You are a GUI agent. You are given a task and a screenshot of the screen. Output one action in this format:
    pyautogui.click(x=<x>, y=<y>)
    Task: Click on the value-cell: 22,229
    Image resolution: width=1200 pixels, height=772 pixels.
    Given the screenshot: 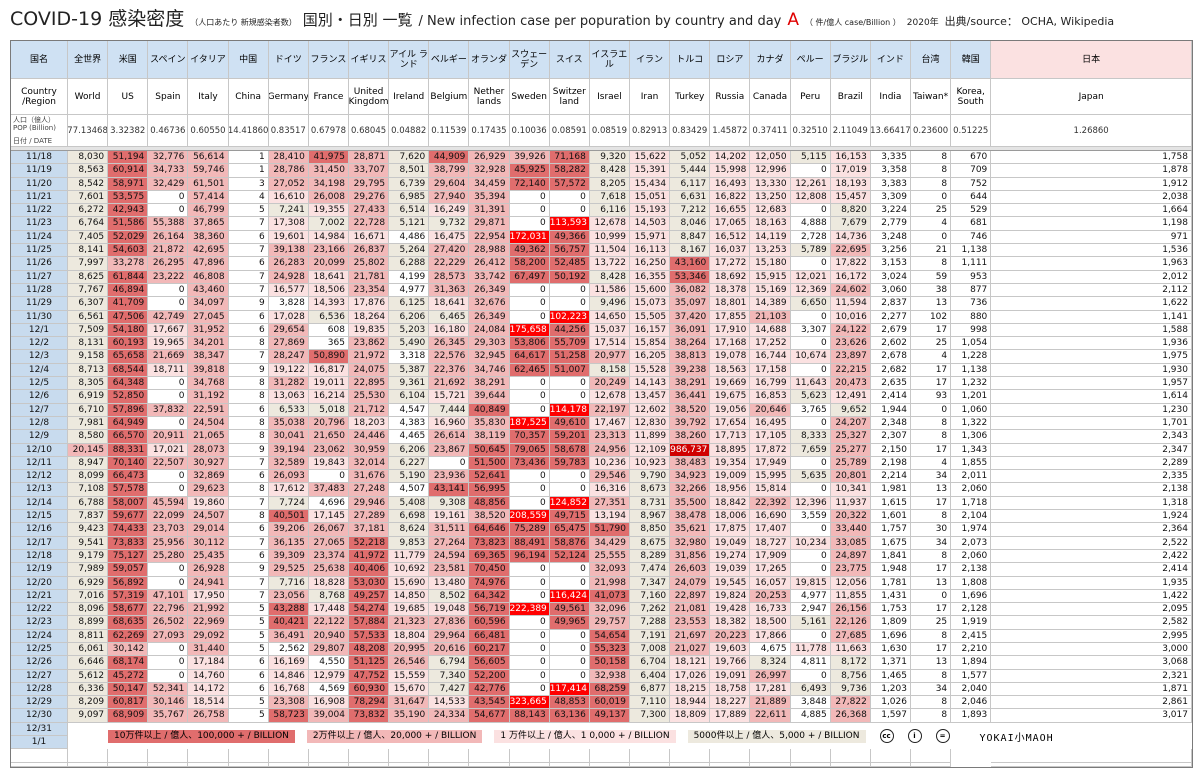 What is the action you would take?
    pyautogui.click(x=449, y=264)
    